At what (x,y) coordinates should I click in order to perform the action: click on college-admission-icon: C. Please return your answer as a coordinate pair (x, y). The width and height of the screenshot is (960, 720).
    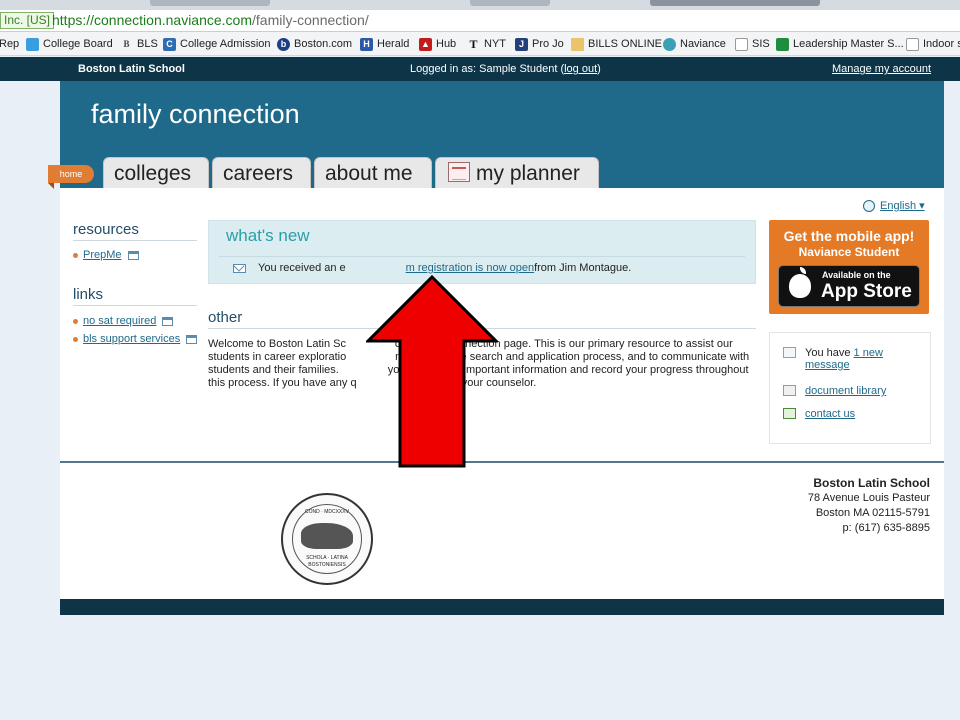
    Looking at the image, I should click on (169, 44).